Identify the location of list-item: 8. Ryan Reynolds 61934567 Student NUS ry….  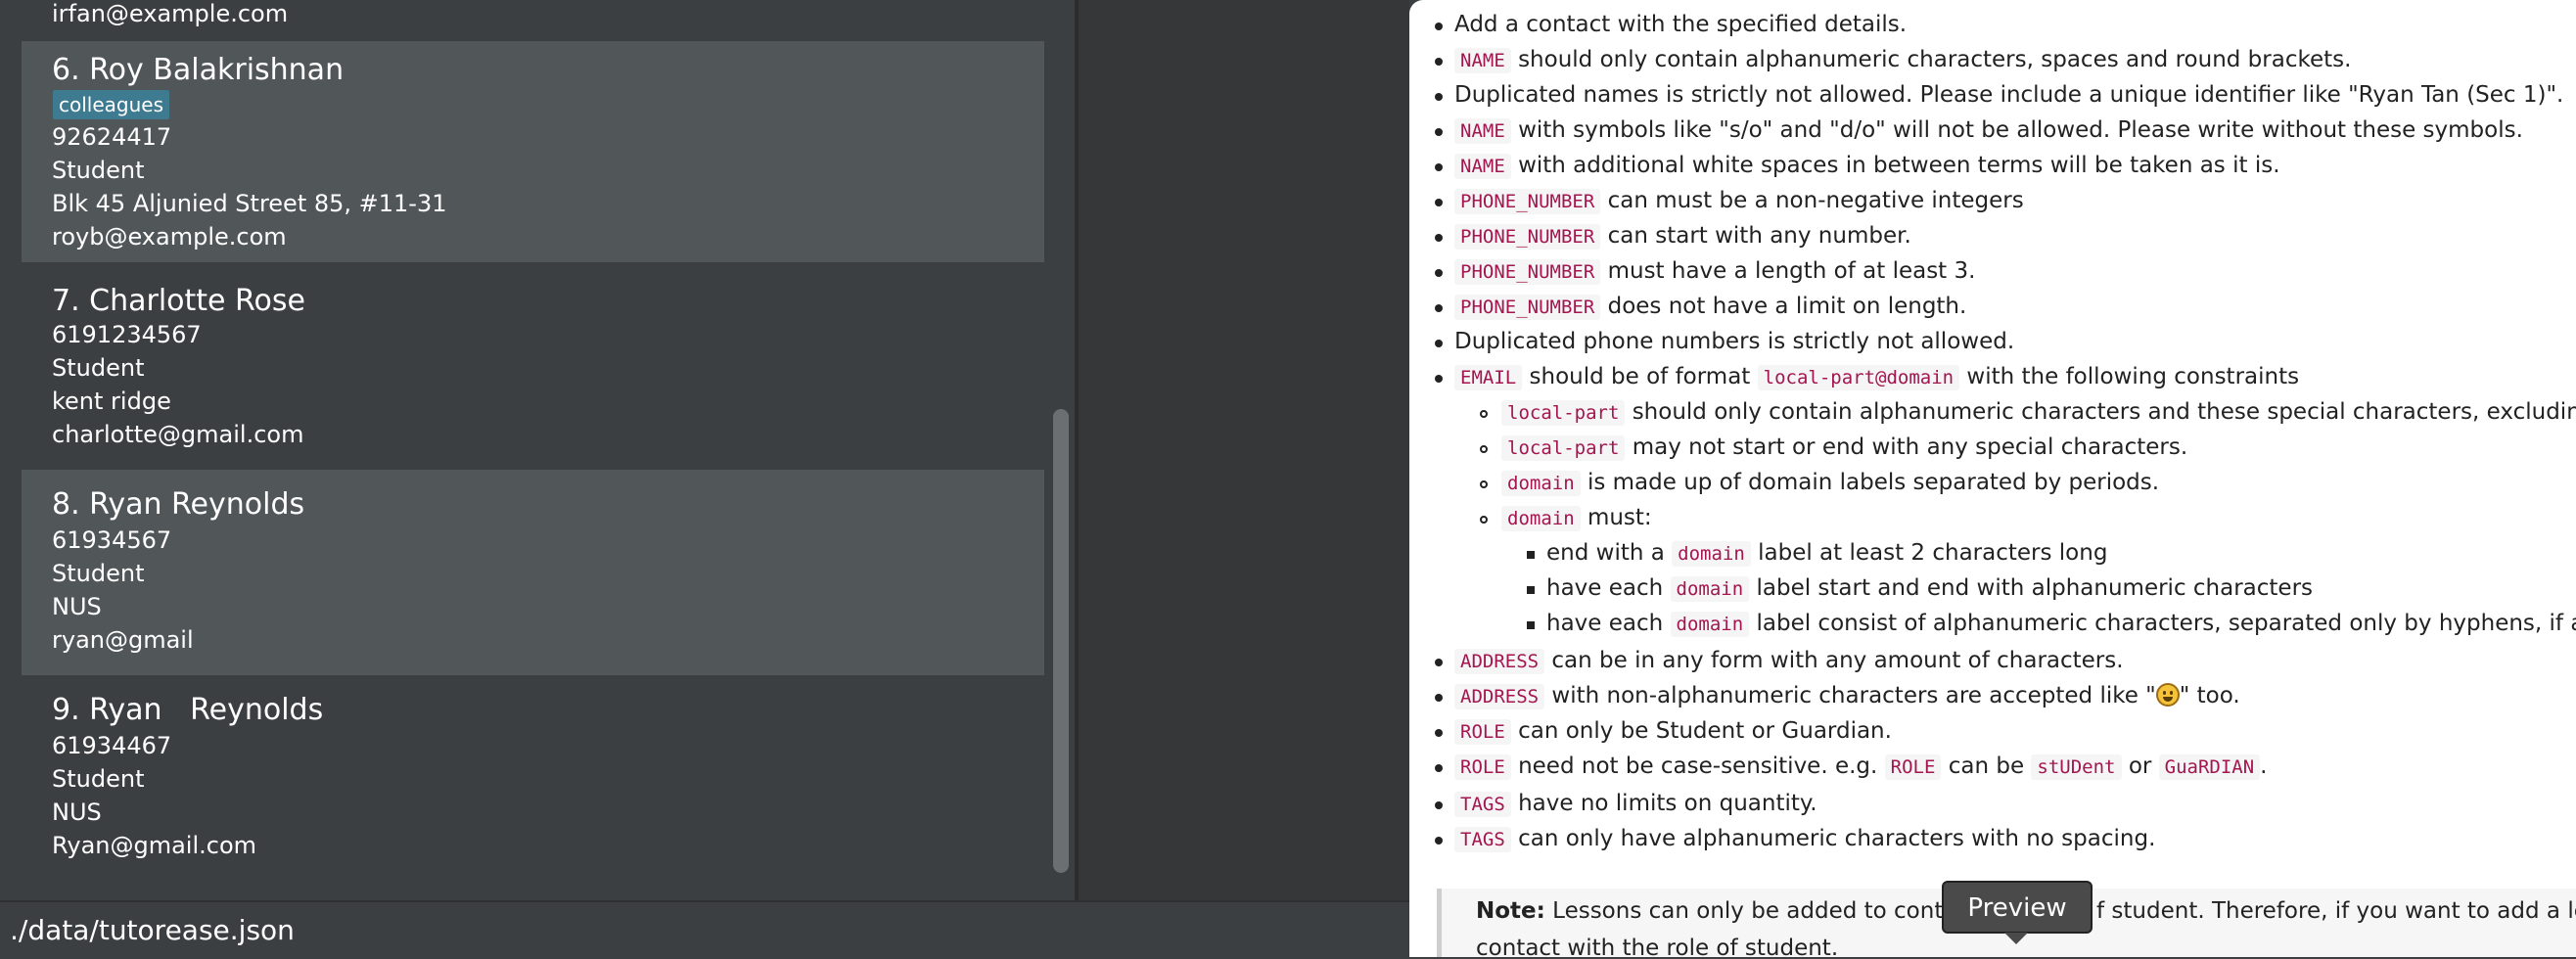
(533, 572).